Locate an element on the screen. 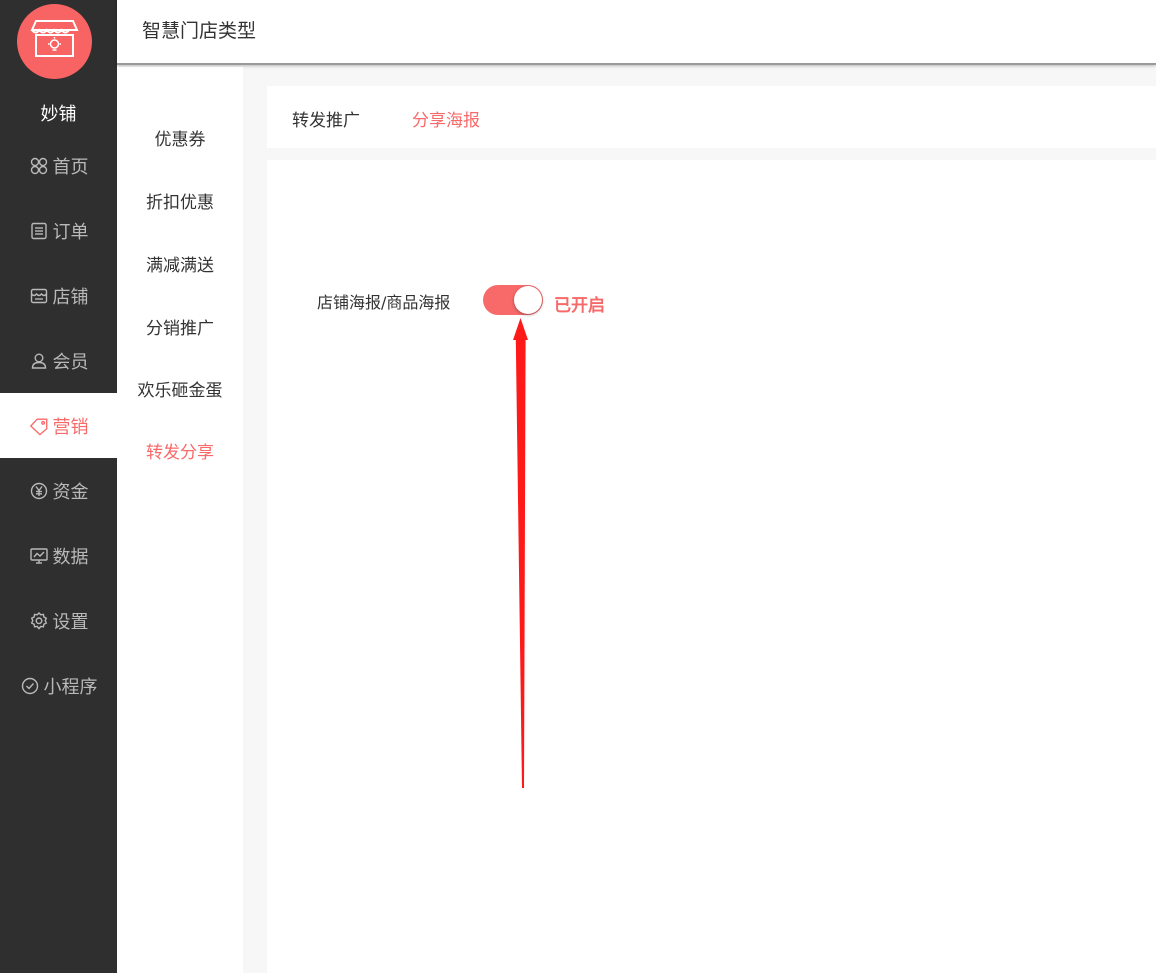 The width and height of the screenshot is (1156, 973). yen-icon is located at coordinates (39, 491).